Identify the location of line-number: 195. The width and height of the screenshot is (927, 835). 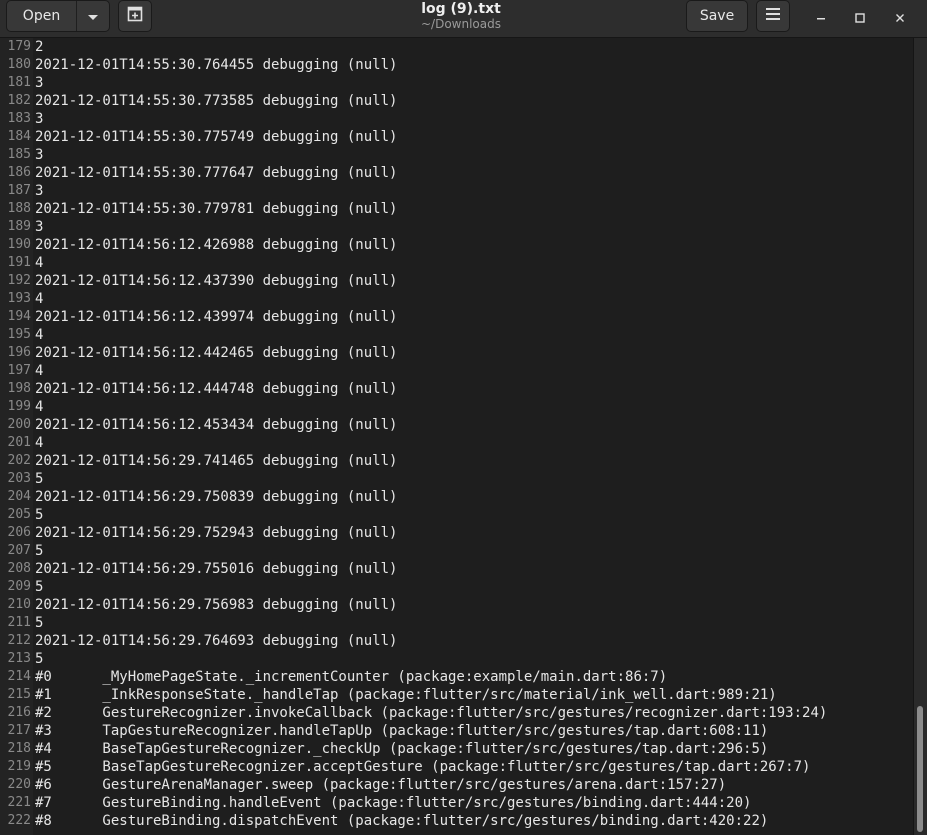
(19, 334).